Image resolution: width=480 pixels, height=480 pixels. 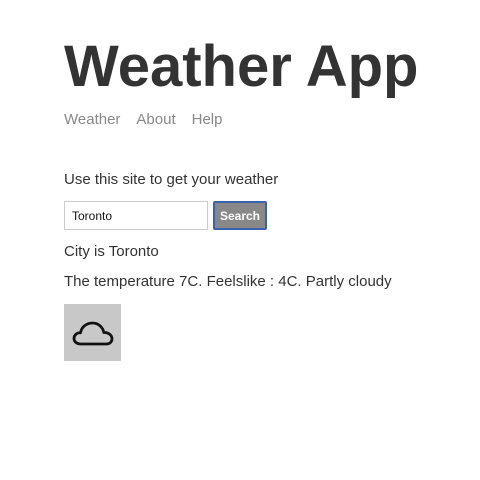 I want to click on search-button: Search, so click(x=240, y=215).